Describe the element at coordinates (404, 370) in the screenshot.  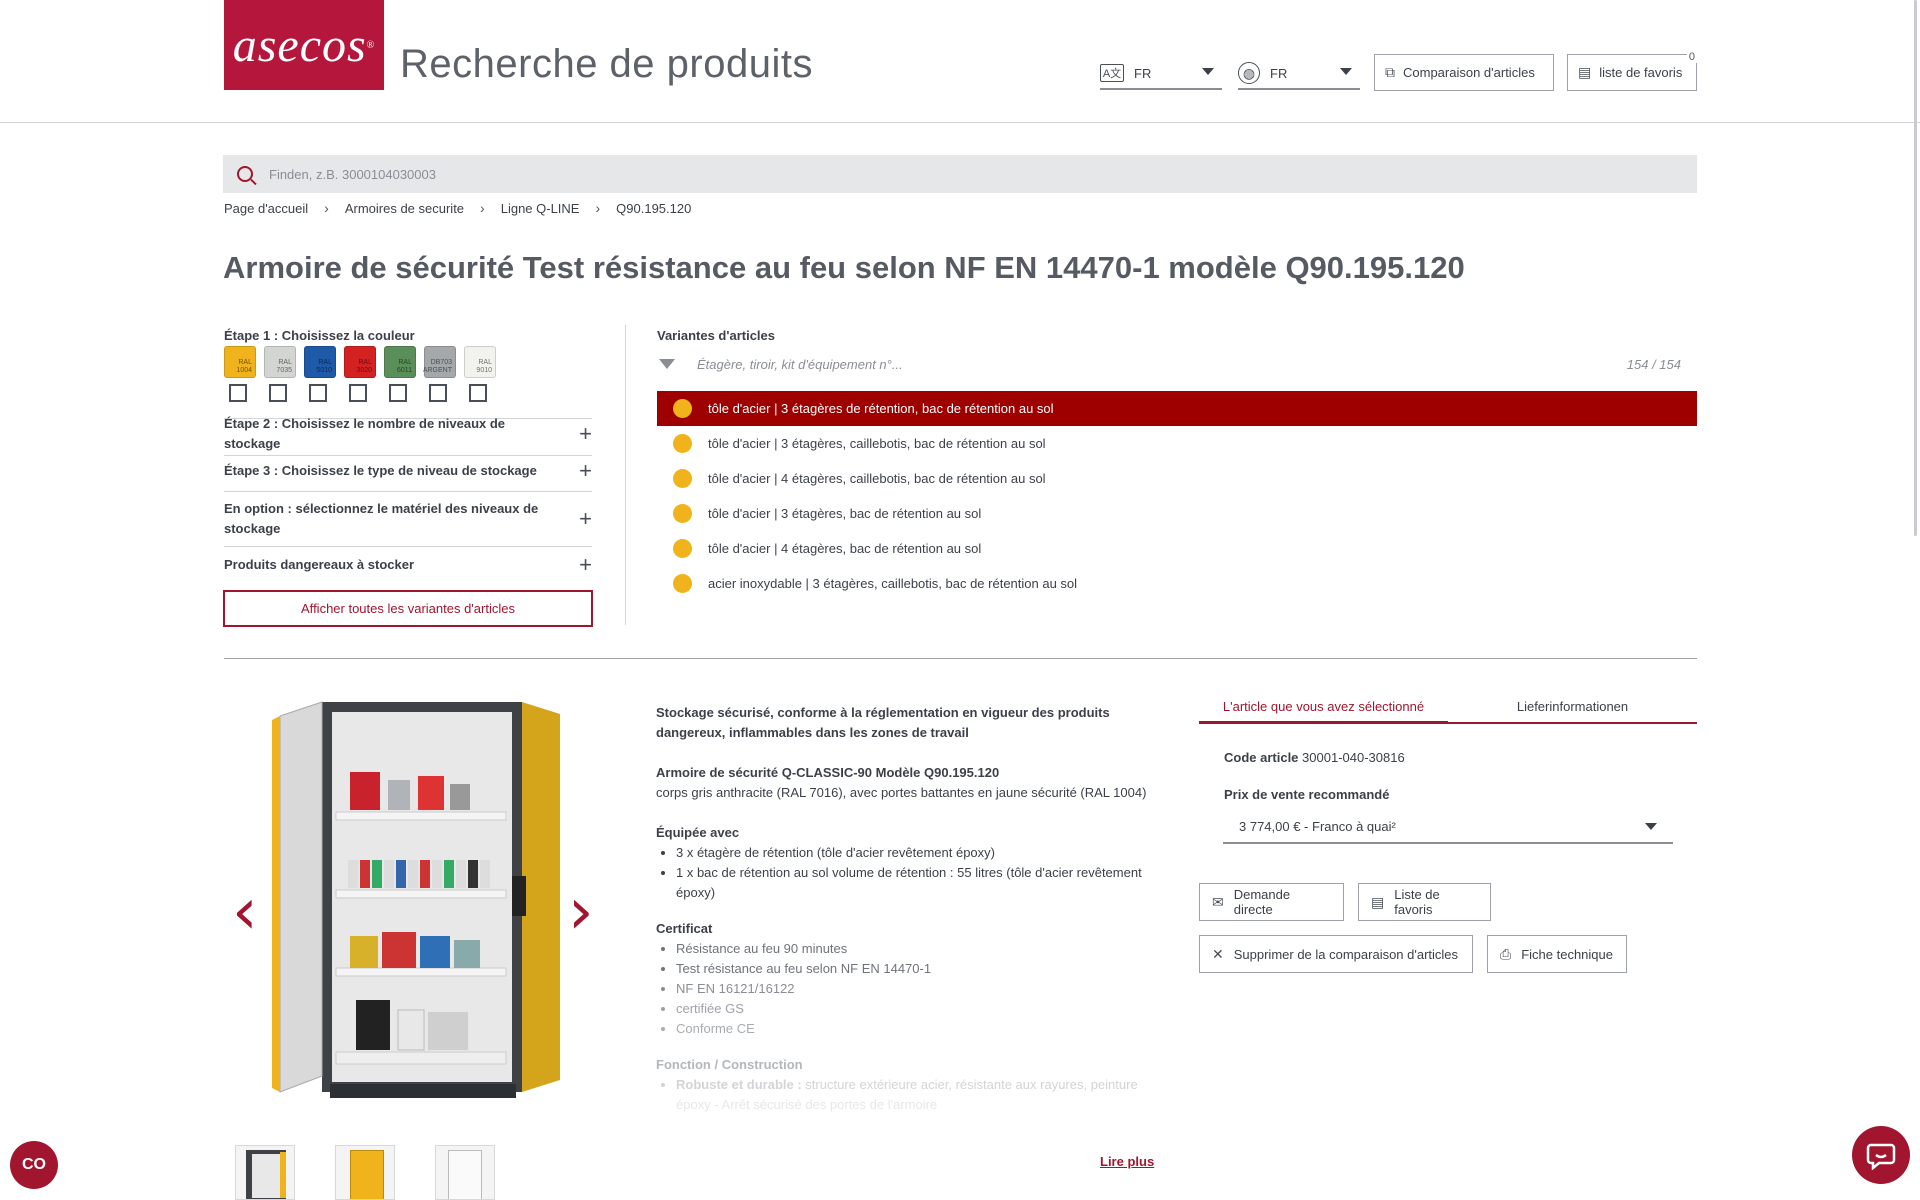
I see `swatch-num: 6011` at that location.